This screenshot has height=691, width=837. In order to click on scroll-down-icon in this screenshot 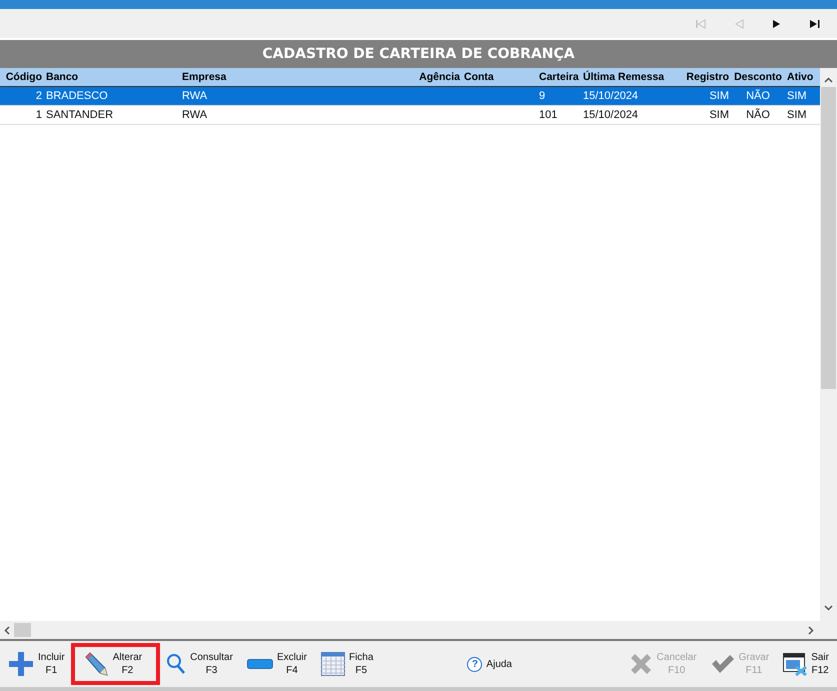, I will do `click(828, 608)`.